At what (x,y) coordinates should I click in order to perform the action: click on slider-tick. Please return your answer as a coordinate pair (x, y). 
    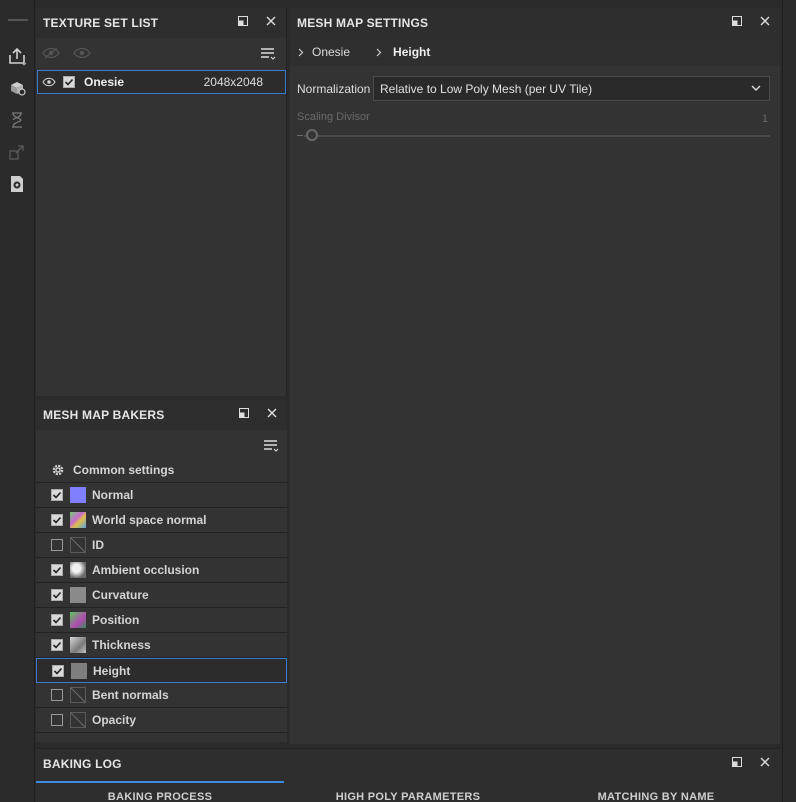
    Looking at the image, I should click on (300, 135).